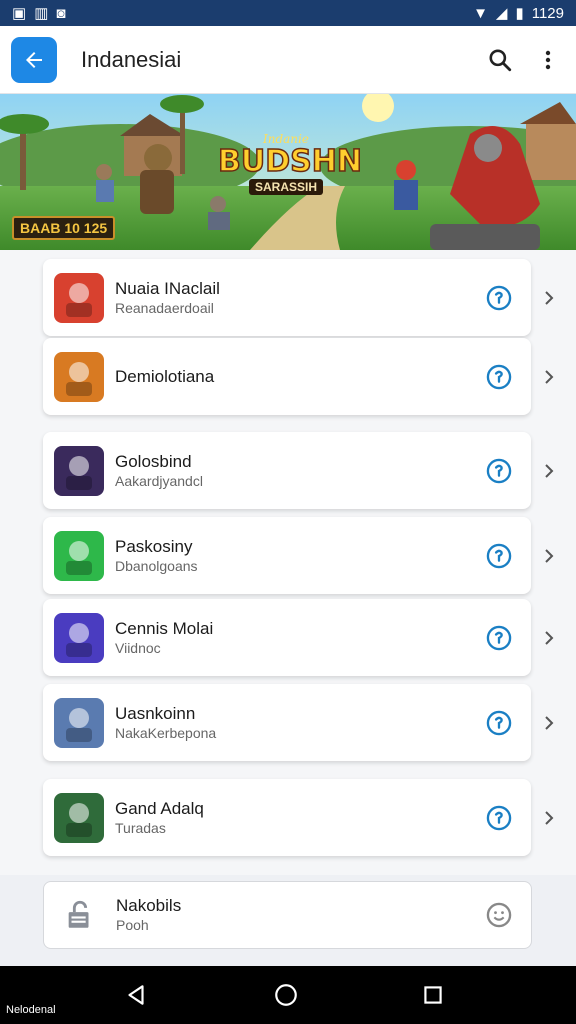 This screenshot has height=1024, width=576. I want to click on list-item: Demiolotiana, so click(287, 376).